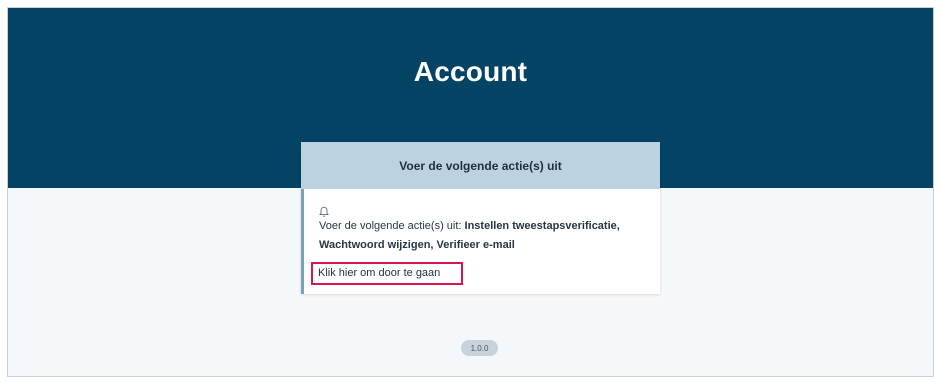 The width and height of the screenshot is (941, 383). Describe the element at coordinates (379, 273) in the screenshot. I see `continue-link: Klik hier om door te gaan` at that location.